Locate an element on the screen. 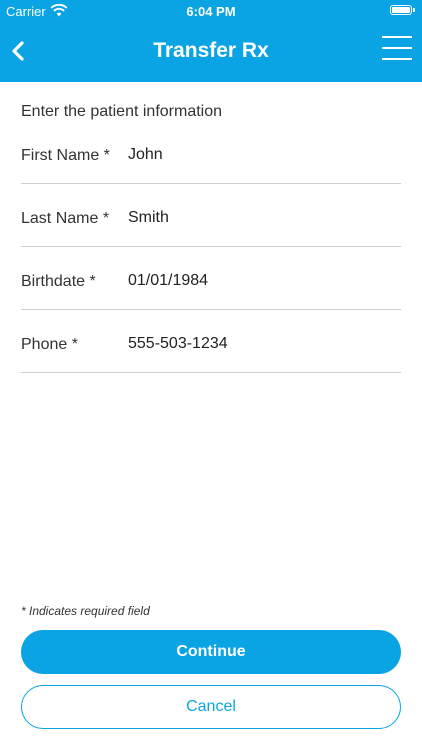 The height and width of the screenshot is (750, 422). last-name-row: Last Name * is located at coordinates (211, 216).